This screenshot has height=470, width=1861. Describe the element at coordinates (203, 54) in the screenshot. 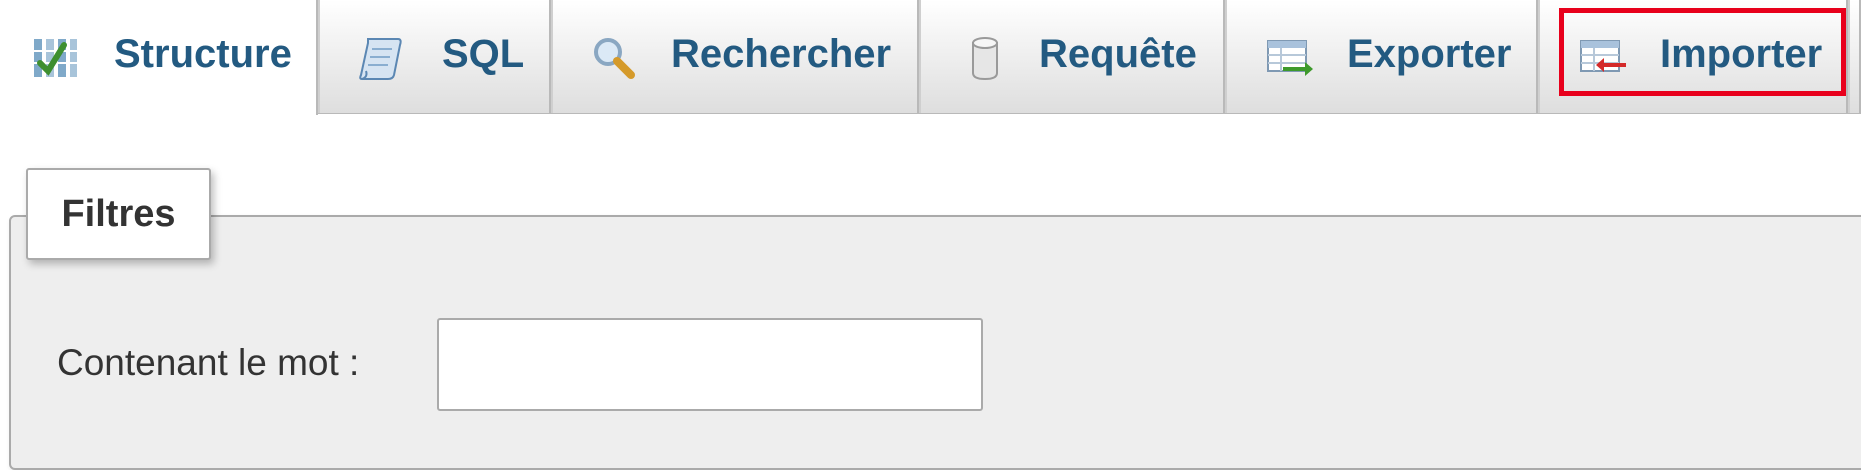

I see `tab-structure-label: Structure` at that location.